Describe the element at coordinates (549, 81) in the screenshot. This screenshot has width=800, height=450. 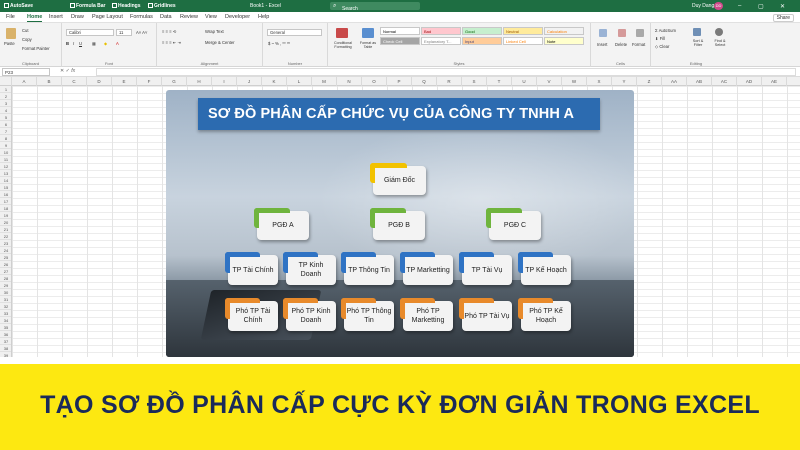
I see `column-header: V` at that location.